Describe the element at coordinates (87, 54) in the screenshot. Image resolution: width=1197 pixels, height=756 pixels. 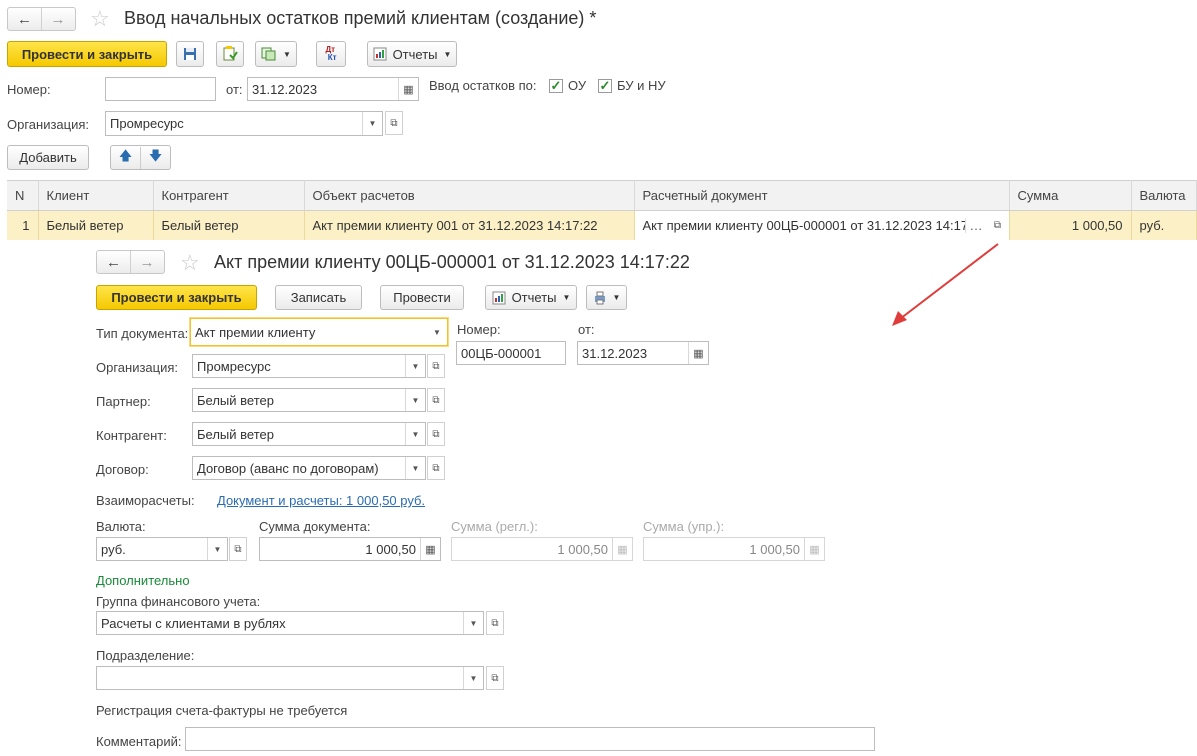
I see `post-and-close-button: Провести и закрыть` at that location.